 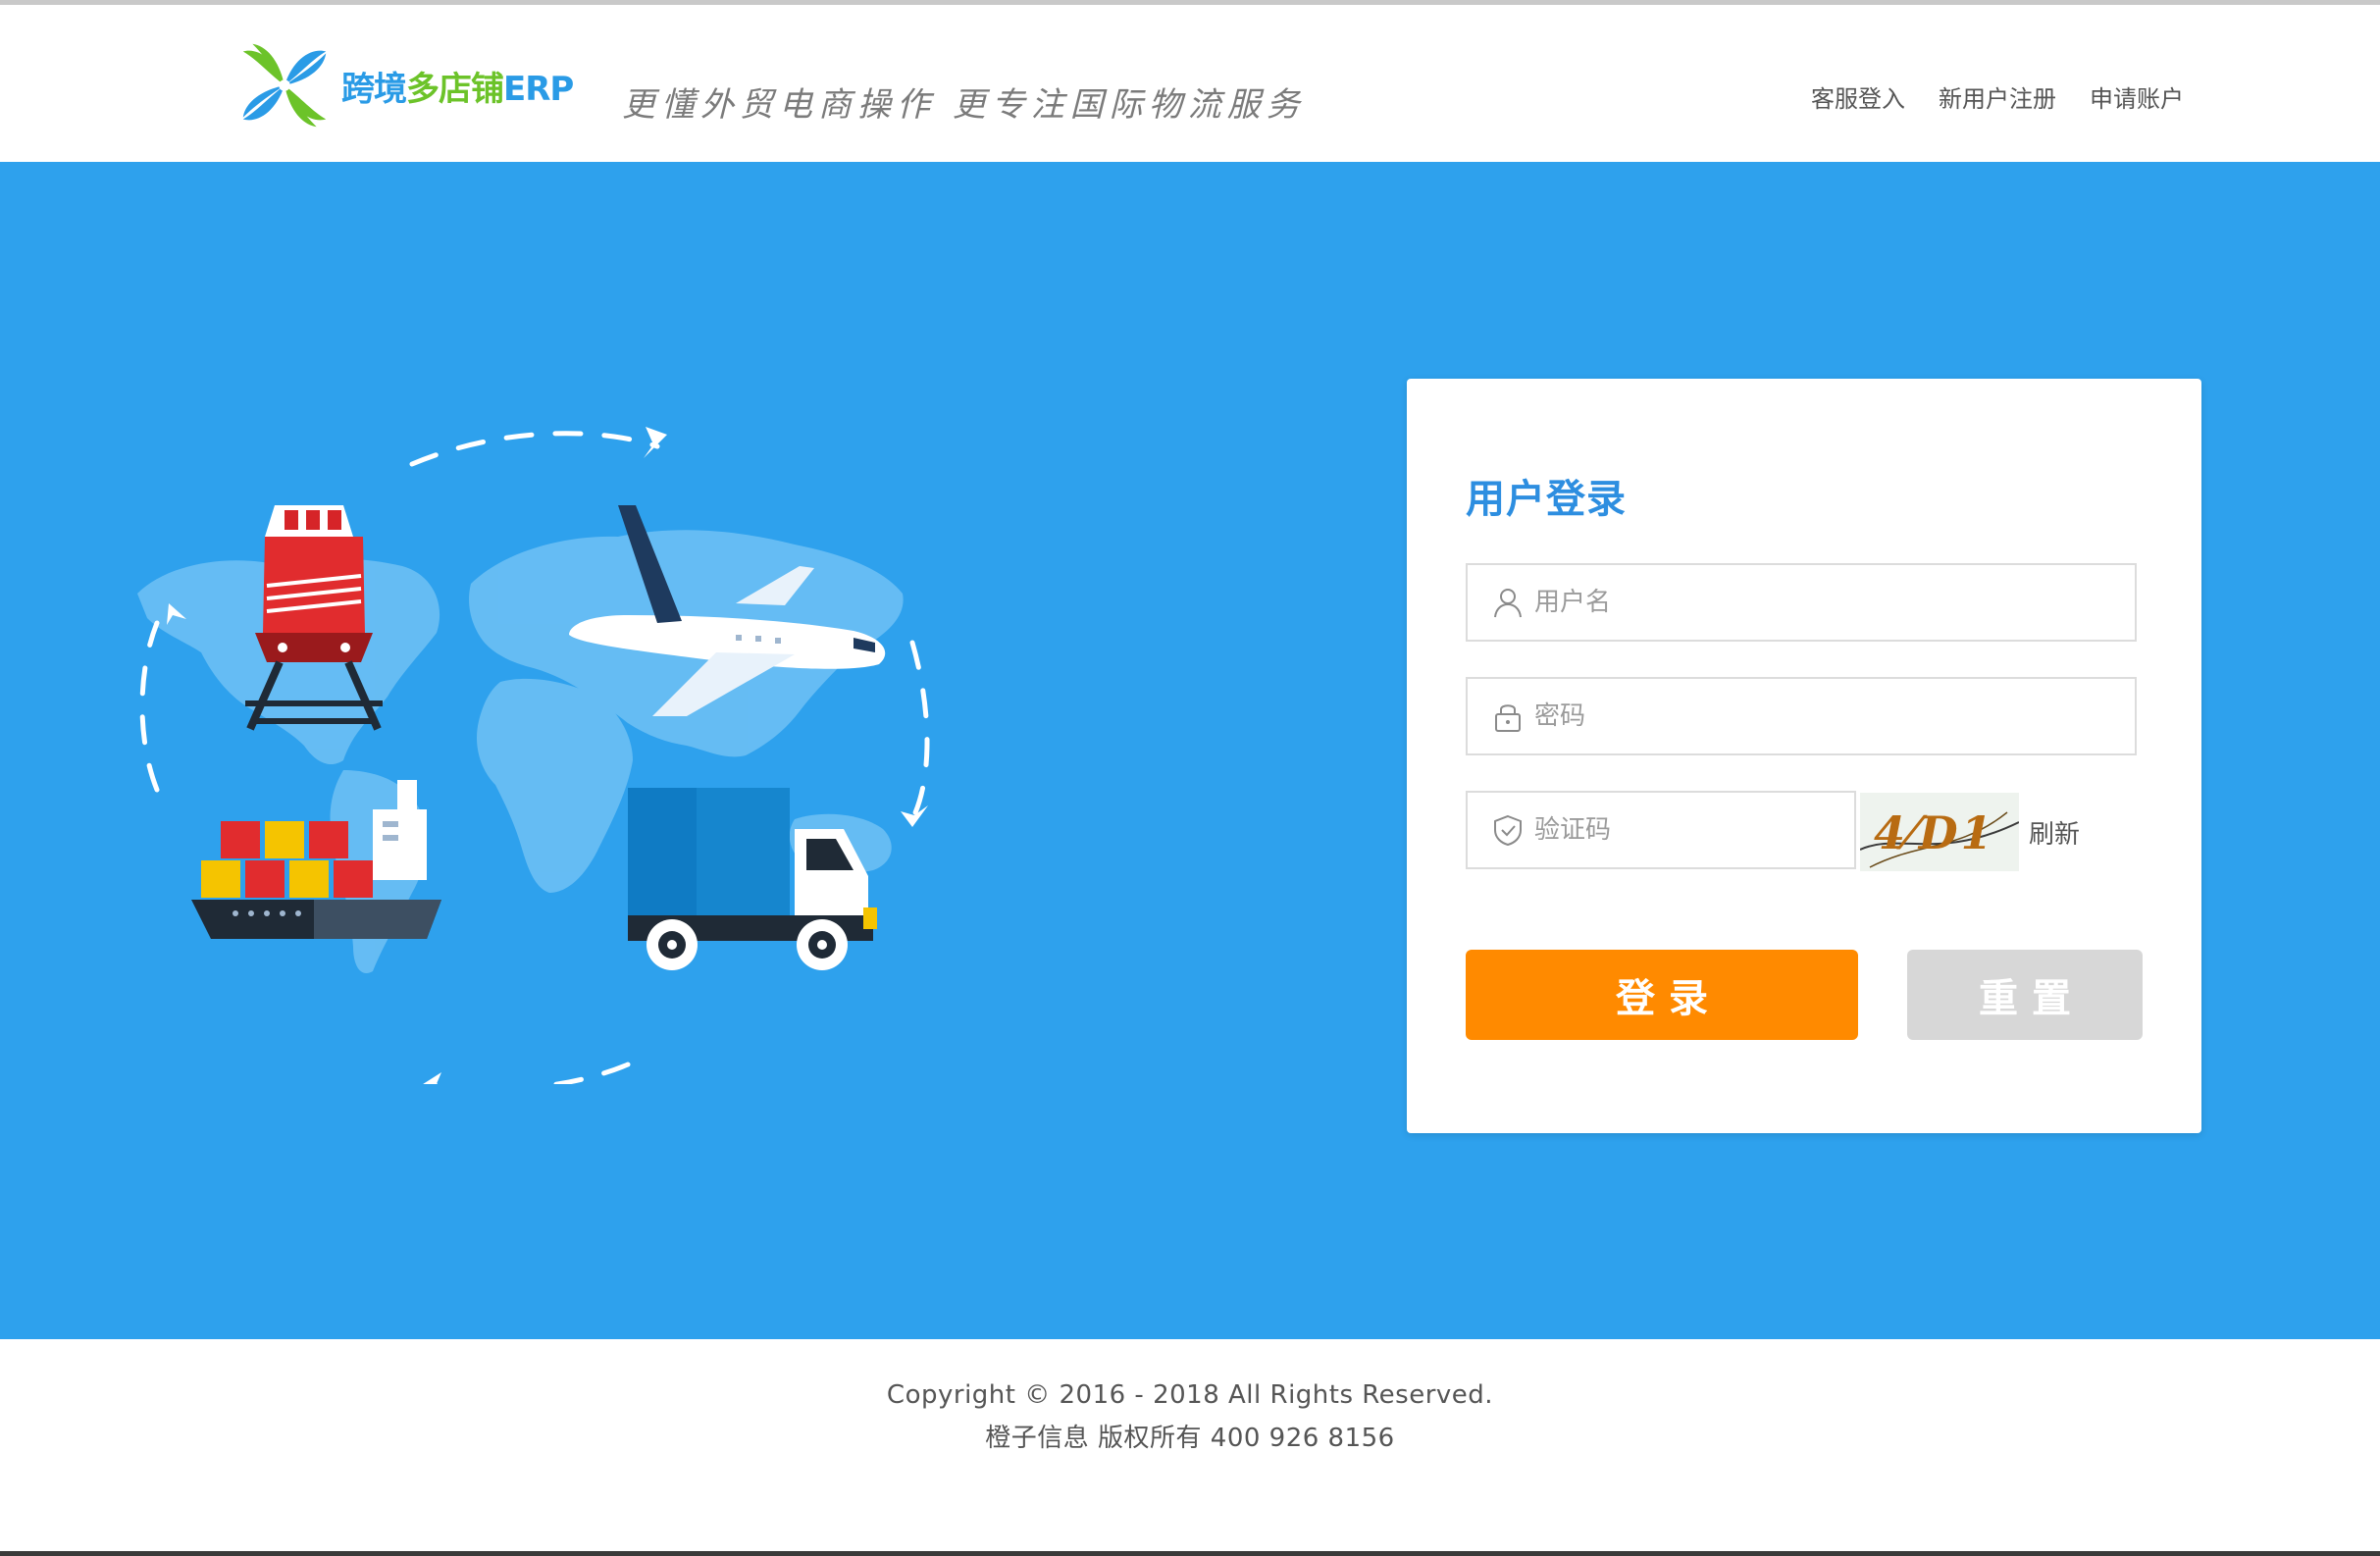 I want to click on nav-register: 新用户注册, so click(x=1997, y=96).